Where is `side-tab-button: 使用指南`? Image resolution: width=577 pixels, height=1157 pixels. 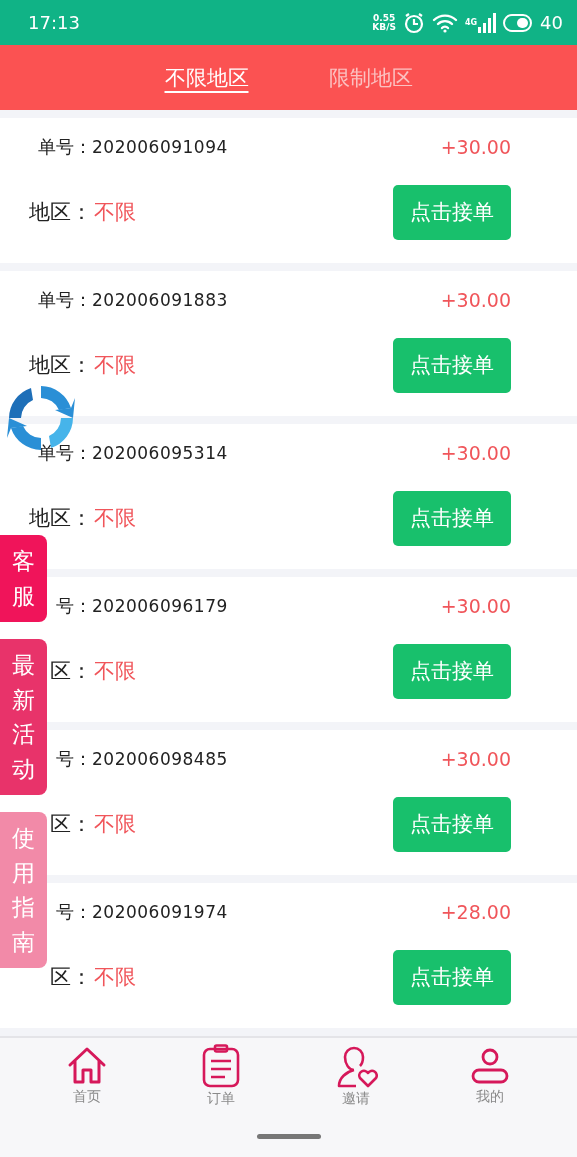 side-tab-button: 使用指南 is located at coordinates (23, 890).